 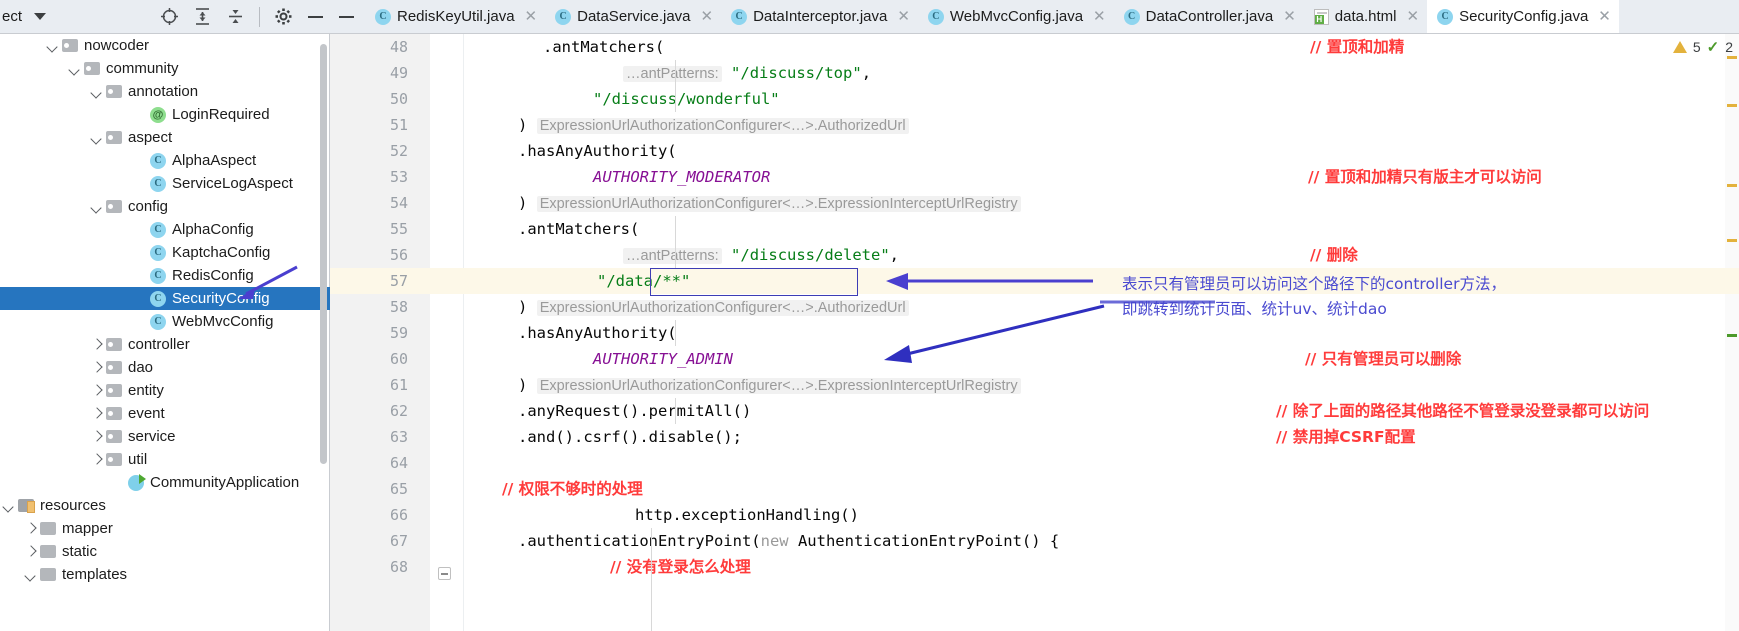 What do you see at coordinates (165, 183) in the screenshot?
I see `tree-item-servicelogaspect: C ServiceLogAspect` at bounding box center [165, 183].